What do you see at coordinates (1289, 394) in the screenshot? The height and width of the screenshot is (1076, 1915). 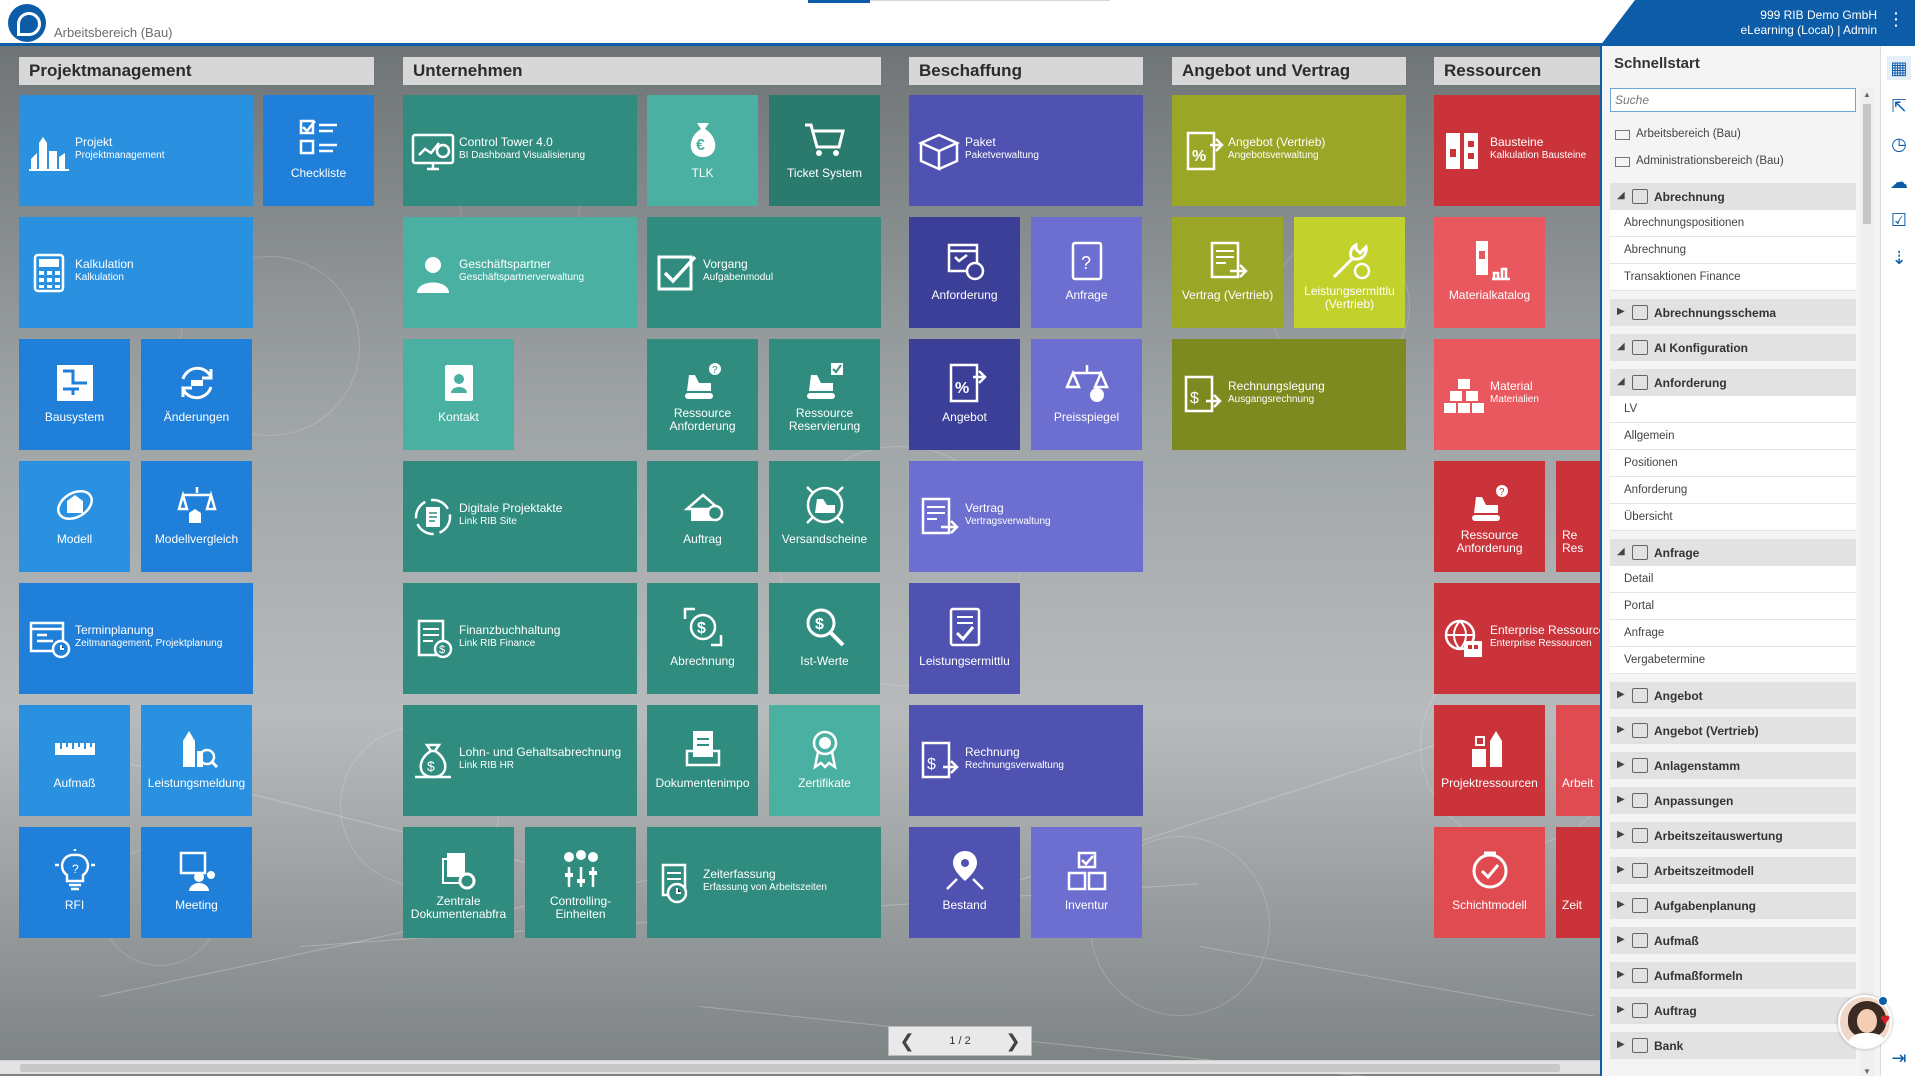 I see `tile-rechnungslegung: $ Rechnungslegung Ausgangsrechnung` at bounding box center [1289, 394].